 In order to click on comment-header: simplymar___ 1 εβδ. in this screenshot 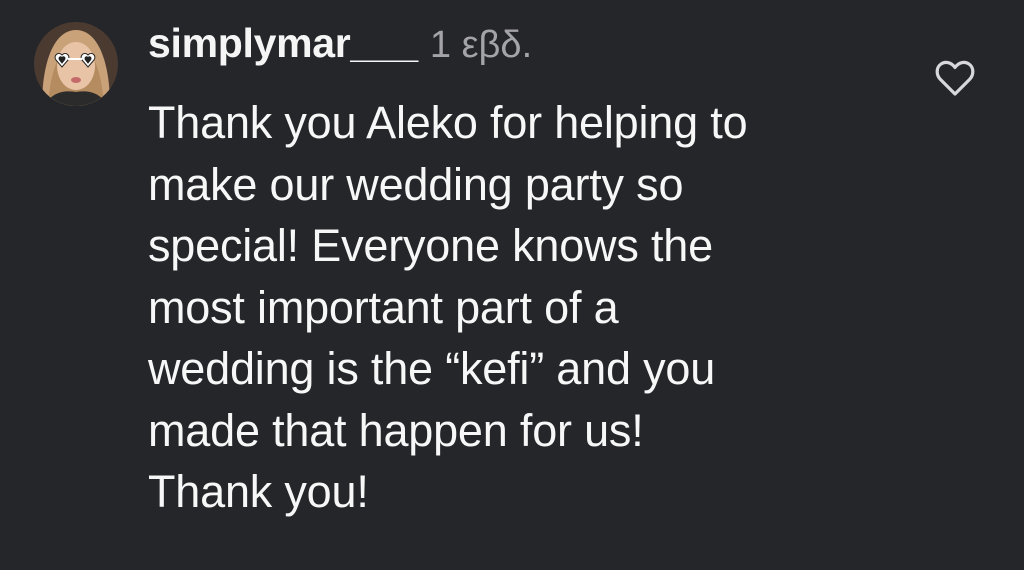, I will do `click(340, 48)`.